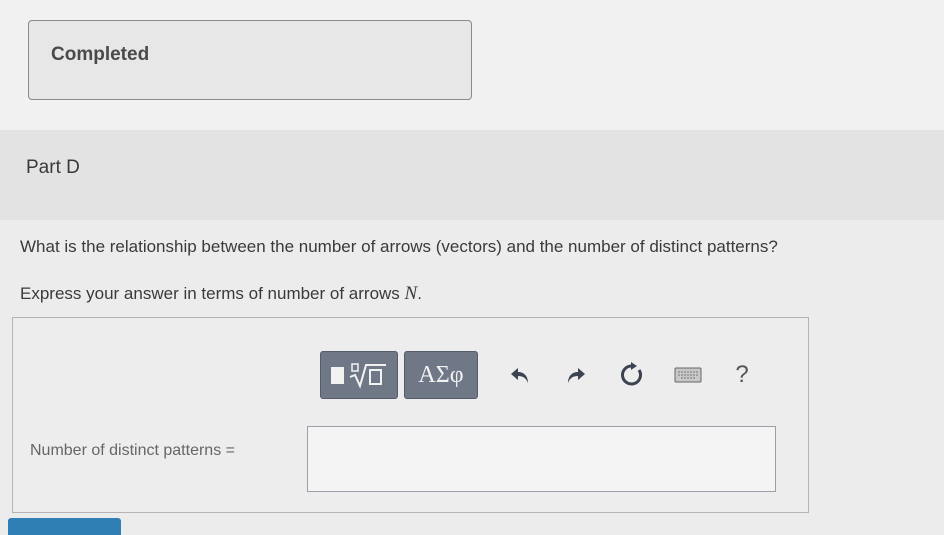 The height and width of the screenshot is (535, 944). I want to click on greek-symbols-button: ΑΣφ, so click(441, 375).